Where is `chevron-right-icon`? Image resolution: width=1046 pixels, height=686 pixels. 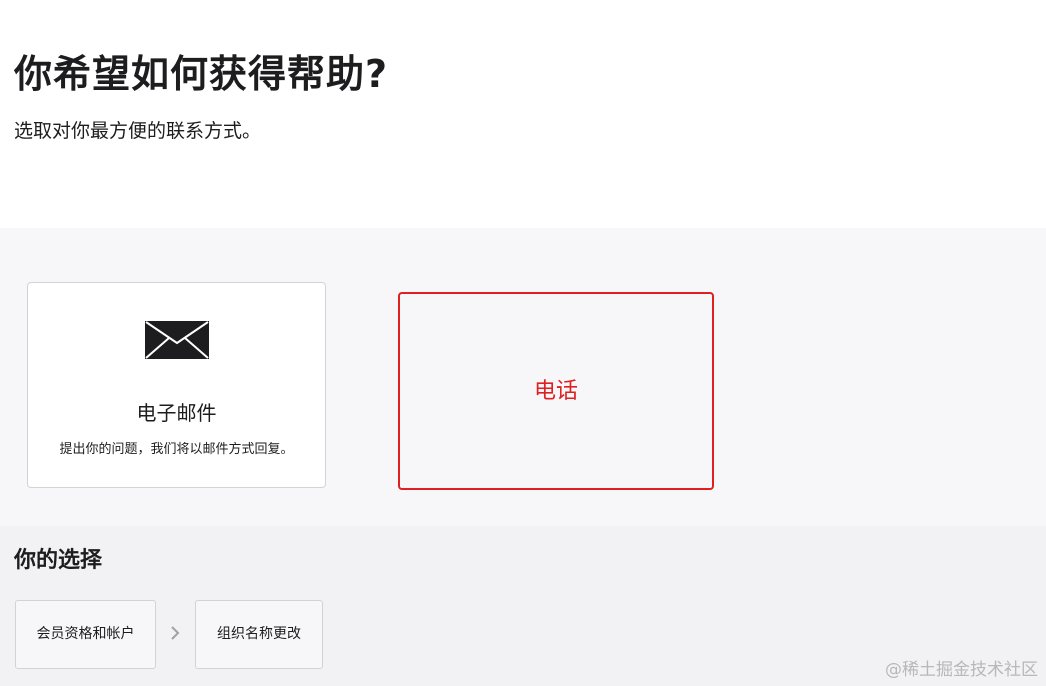
chevron-right-icon is located at coordinates (175, 633).